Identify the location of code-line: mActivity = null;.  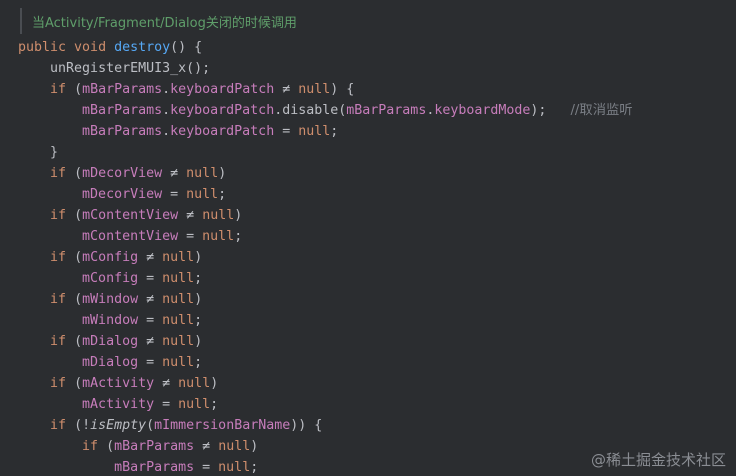
(377, 404).